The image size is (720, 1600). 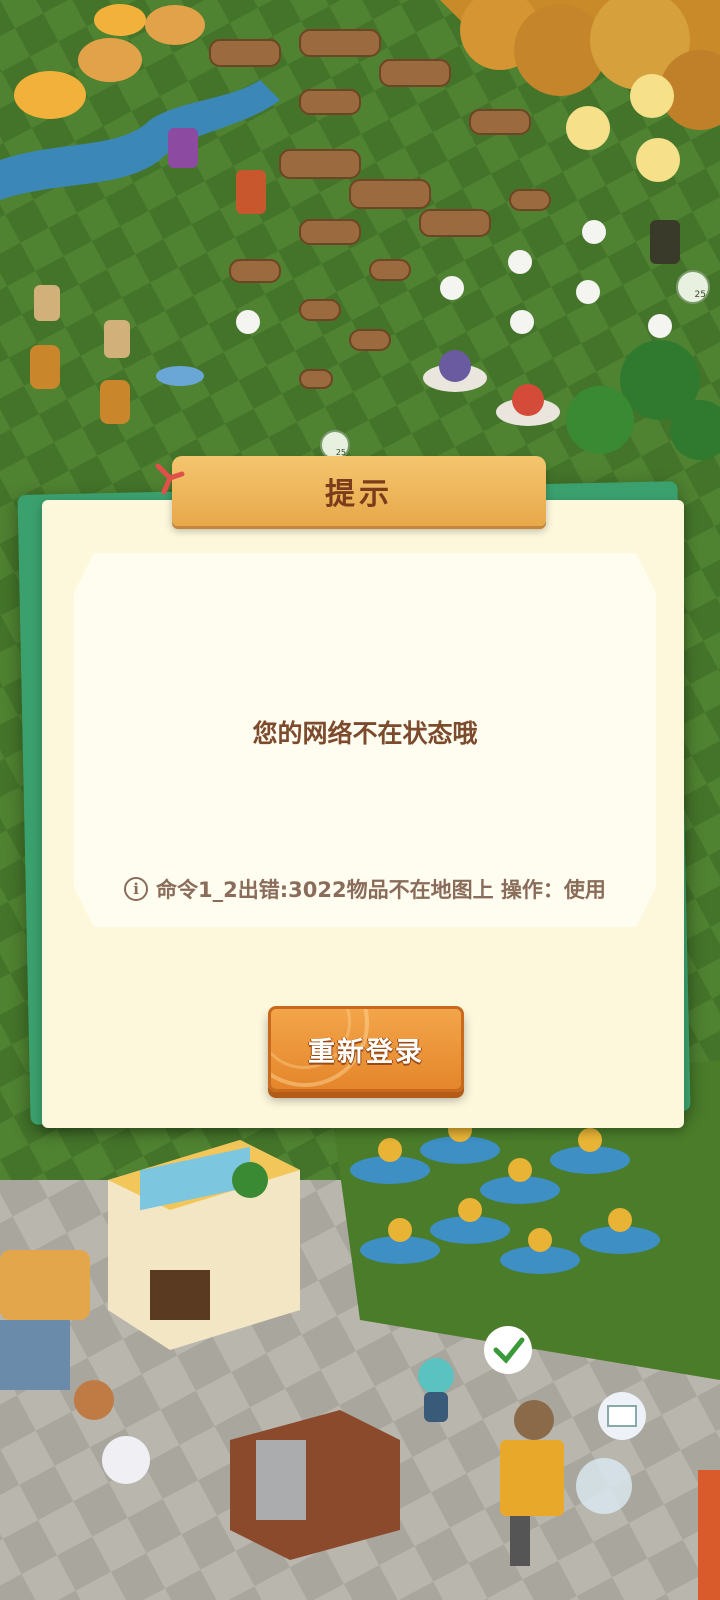 I want to click on dialog-message: 您的网络不在状态哦, so click(x=365, y=733).